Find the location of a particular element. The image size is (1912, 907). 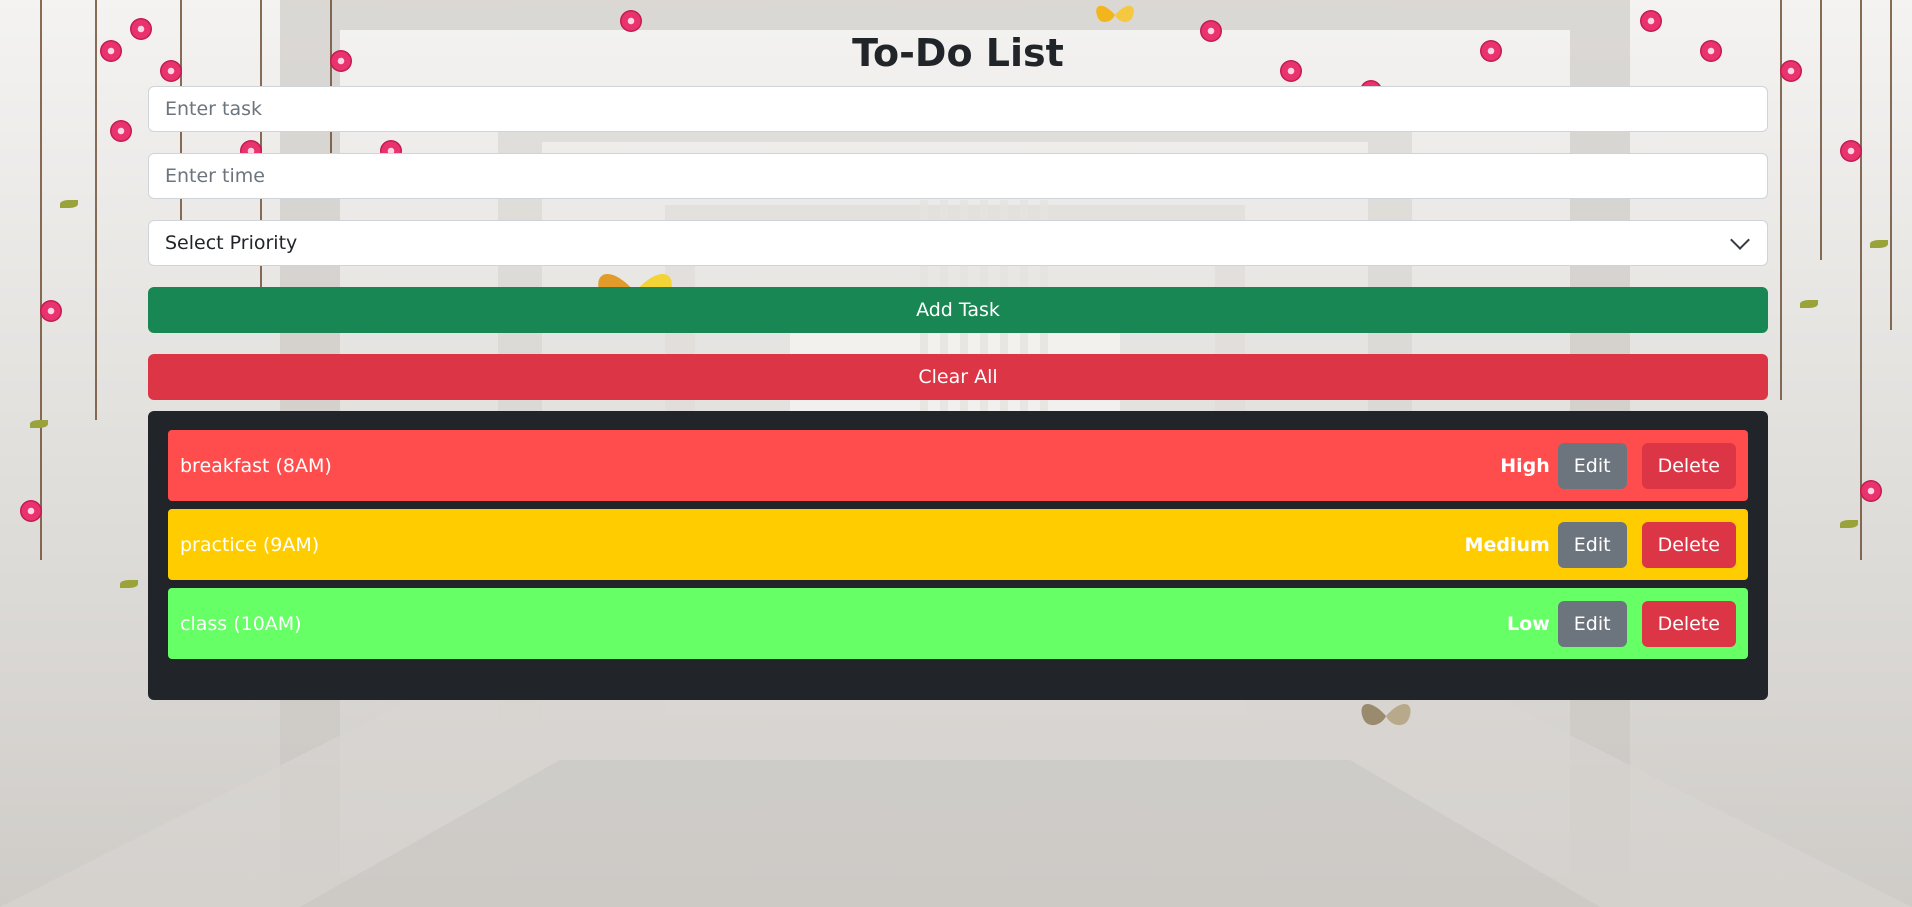

time-input is located at coordinates (958, 176).